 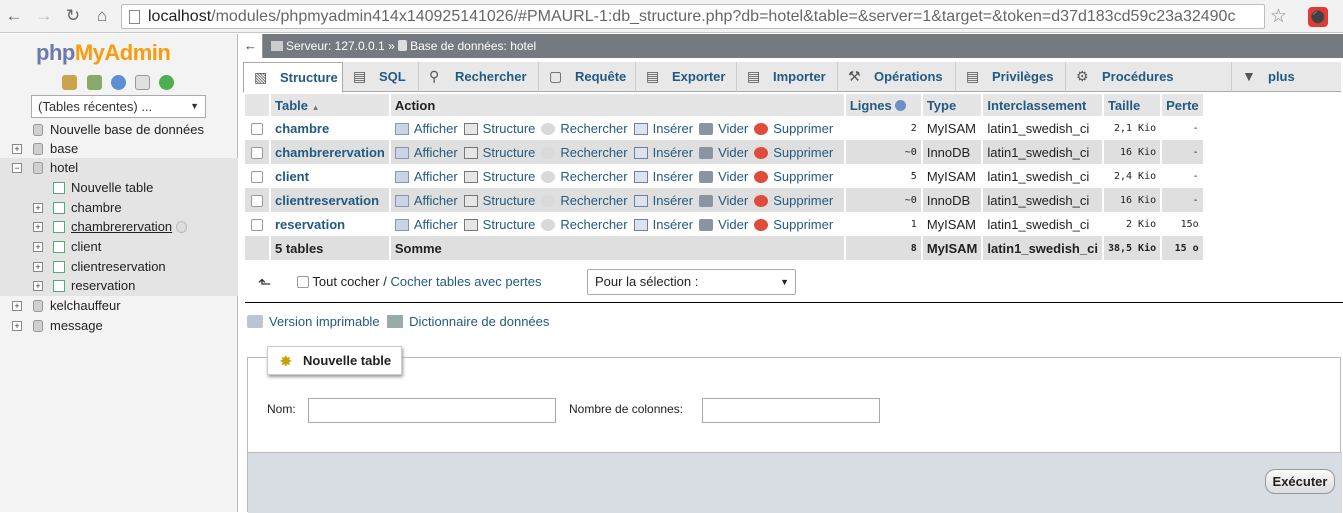 I want to click on home-icon: ⌂, so click(x=102, y=16).